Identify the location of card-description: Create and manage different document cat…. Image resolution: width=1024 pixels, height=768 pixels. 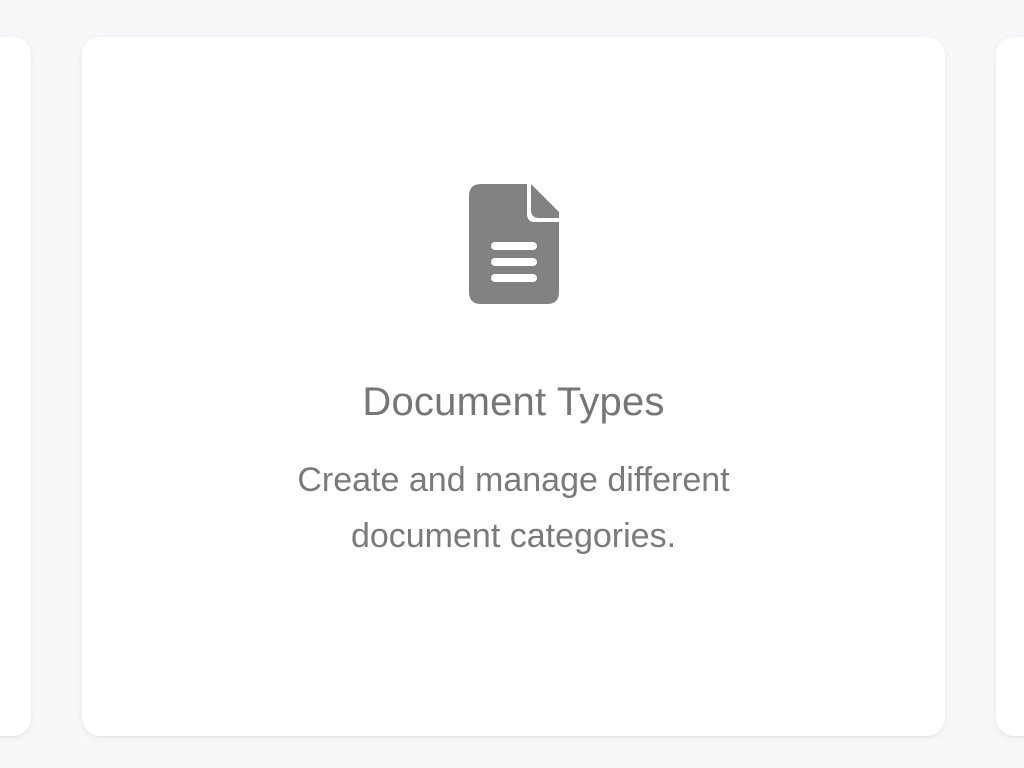
(513, 508).